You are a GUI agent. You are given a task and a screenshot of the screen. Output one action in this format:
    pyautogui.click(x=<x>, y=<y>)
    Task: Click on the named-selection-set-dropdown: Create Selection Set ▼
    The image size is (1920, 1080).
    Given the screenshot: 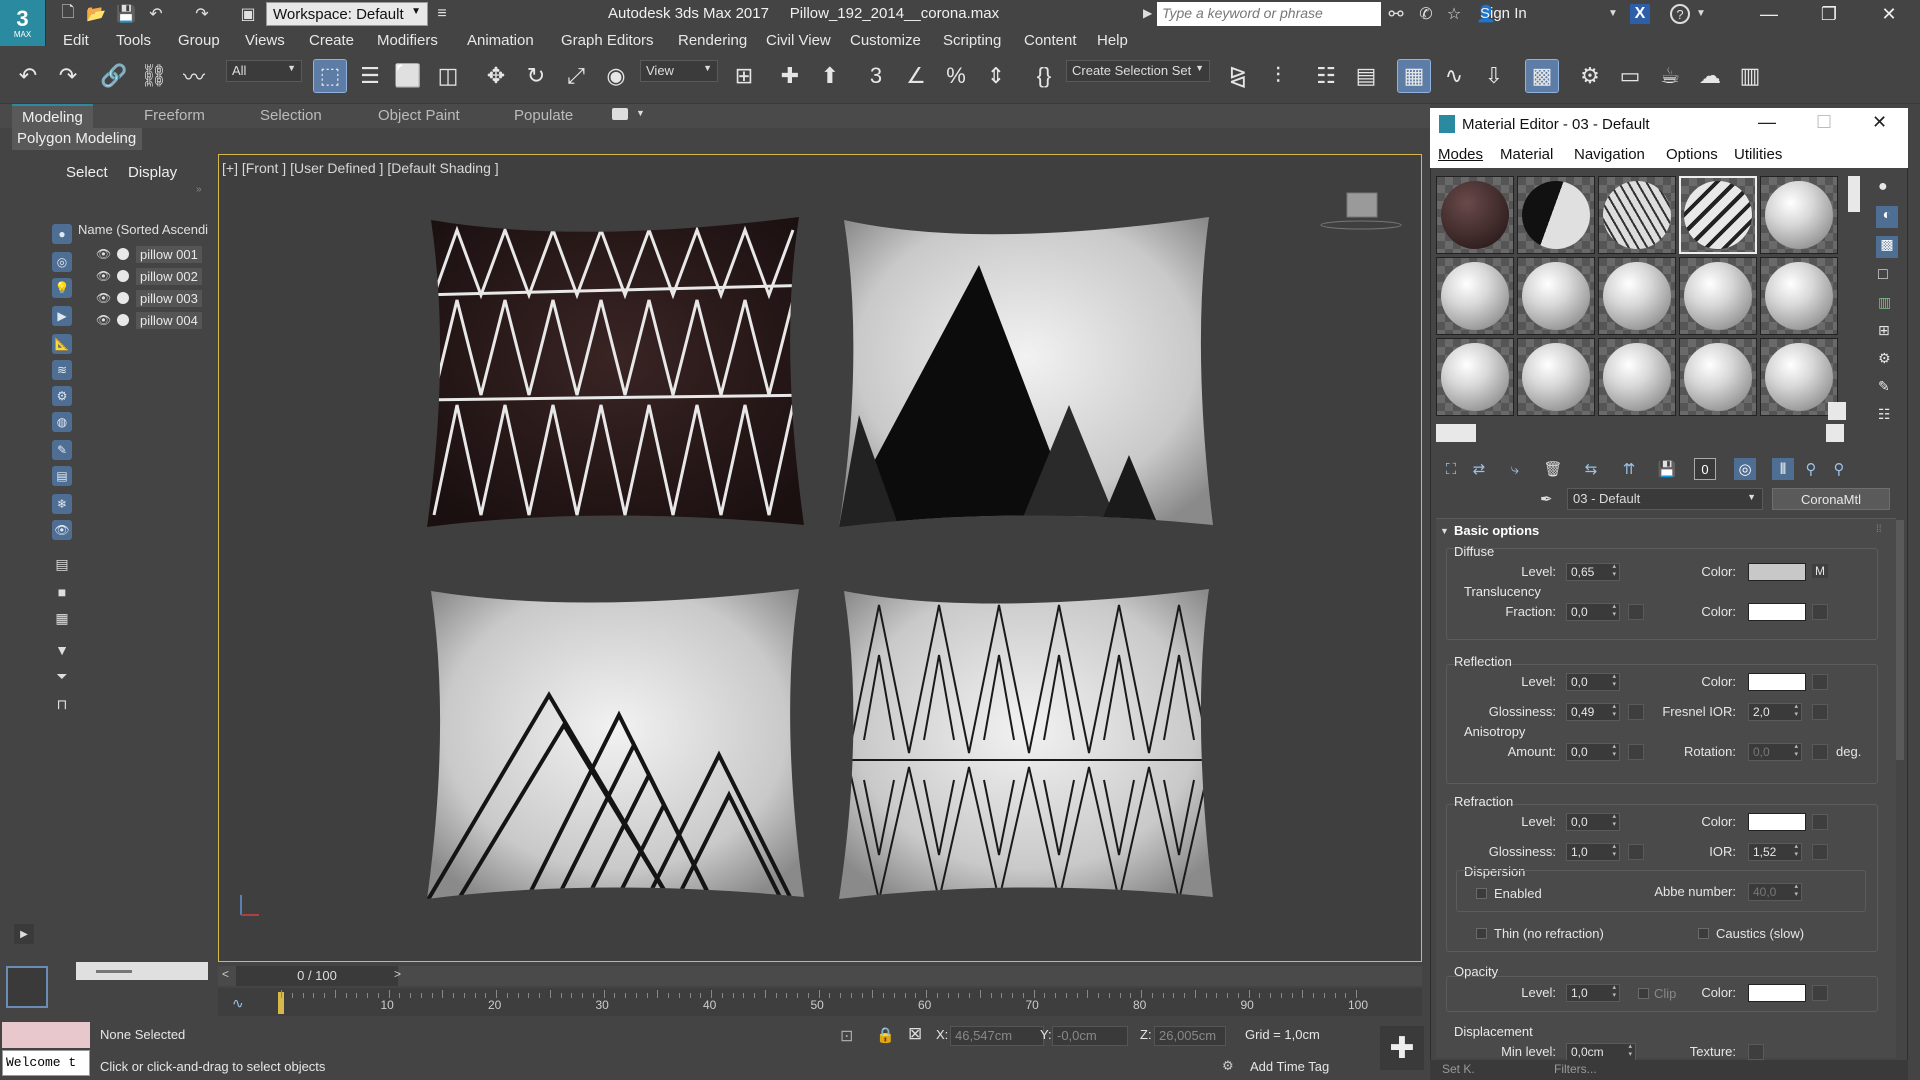 What is the action you would take?
    pyautogui.click(x=1138, y=71)
    